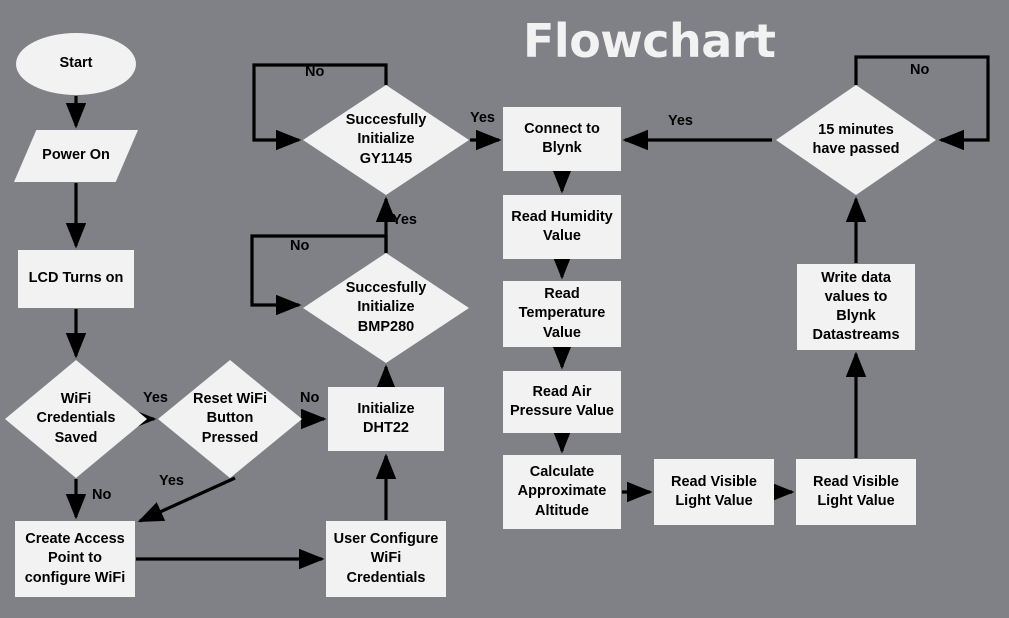 The image size is (1009, 618). What do you see at coordinates (186, 499) in the screenshot?
I see `edge-resetbtn-yes-to-createap` at bounding box center [186, 499].